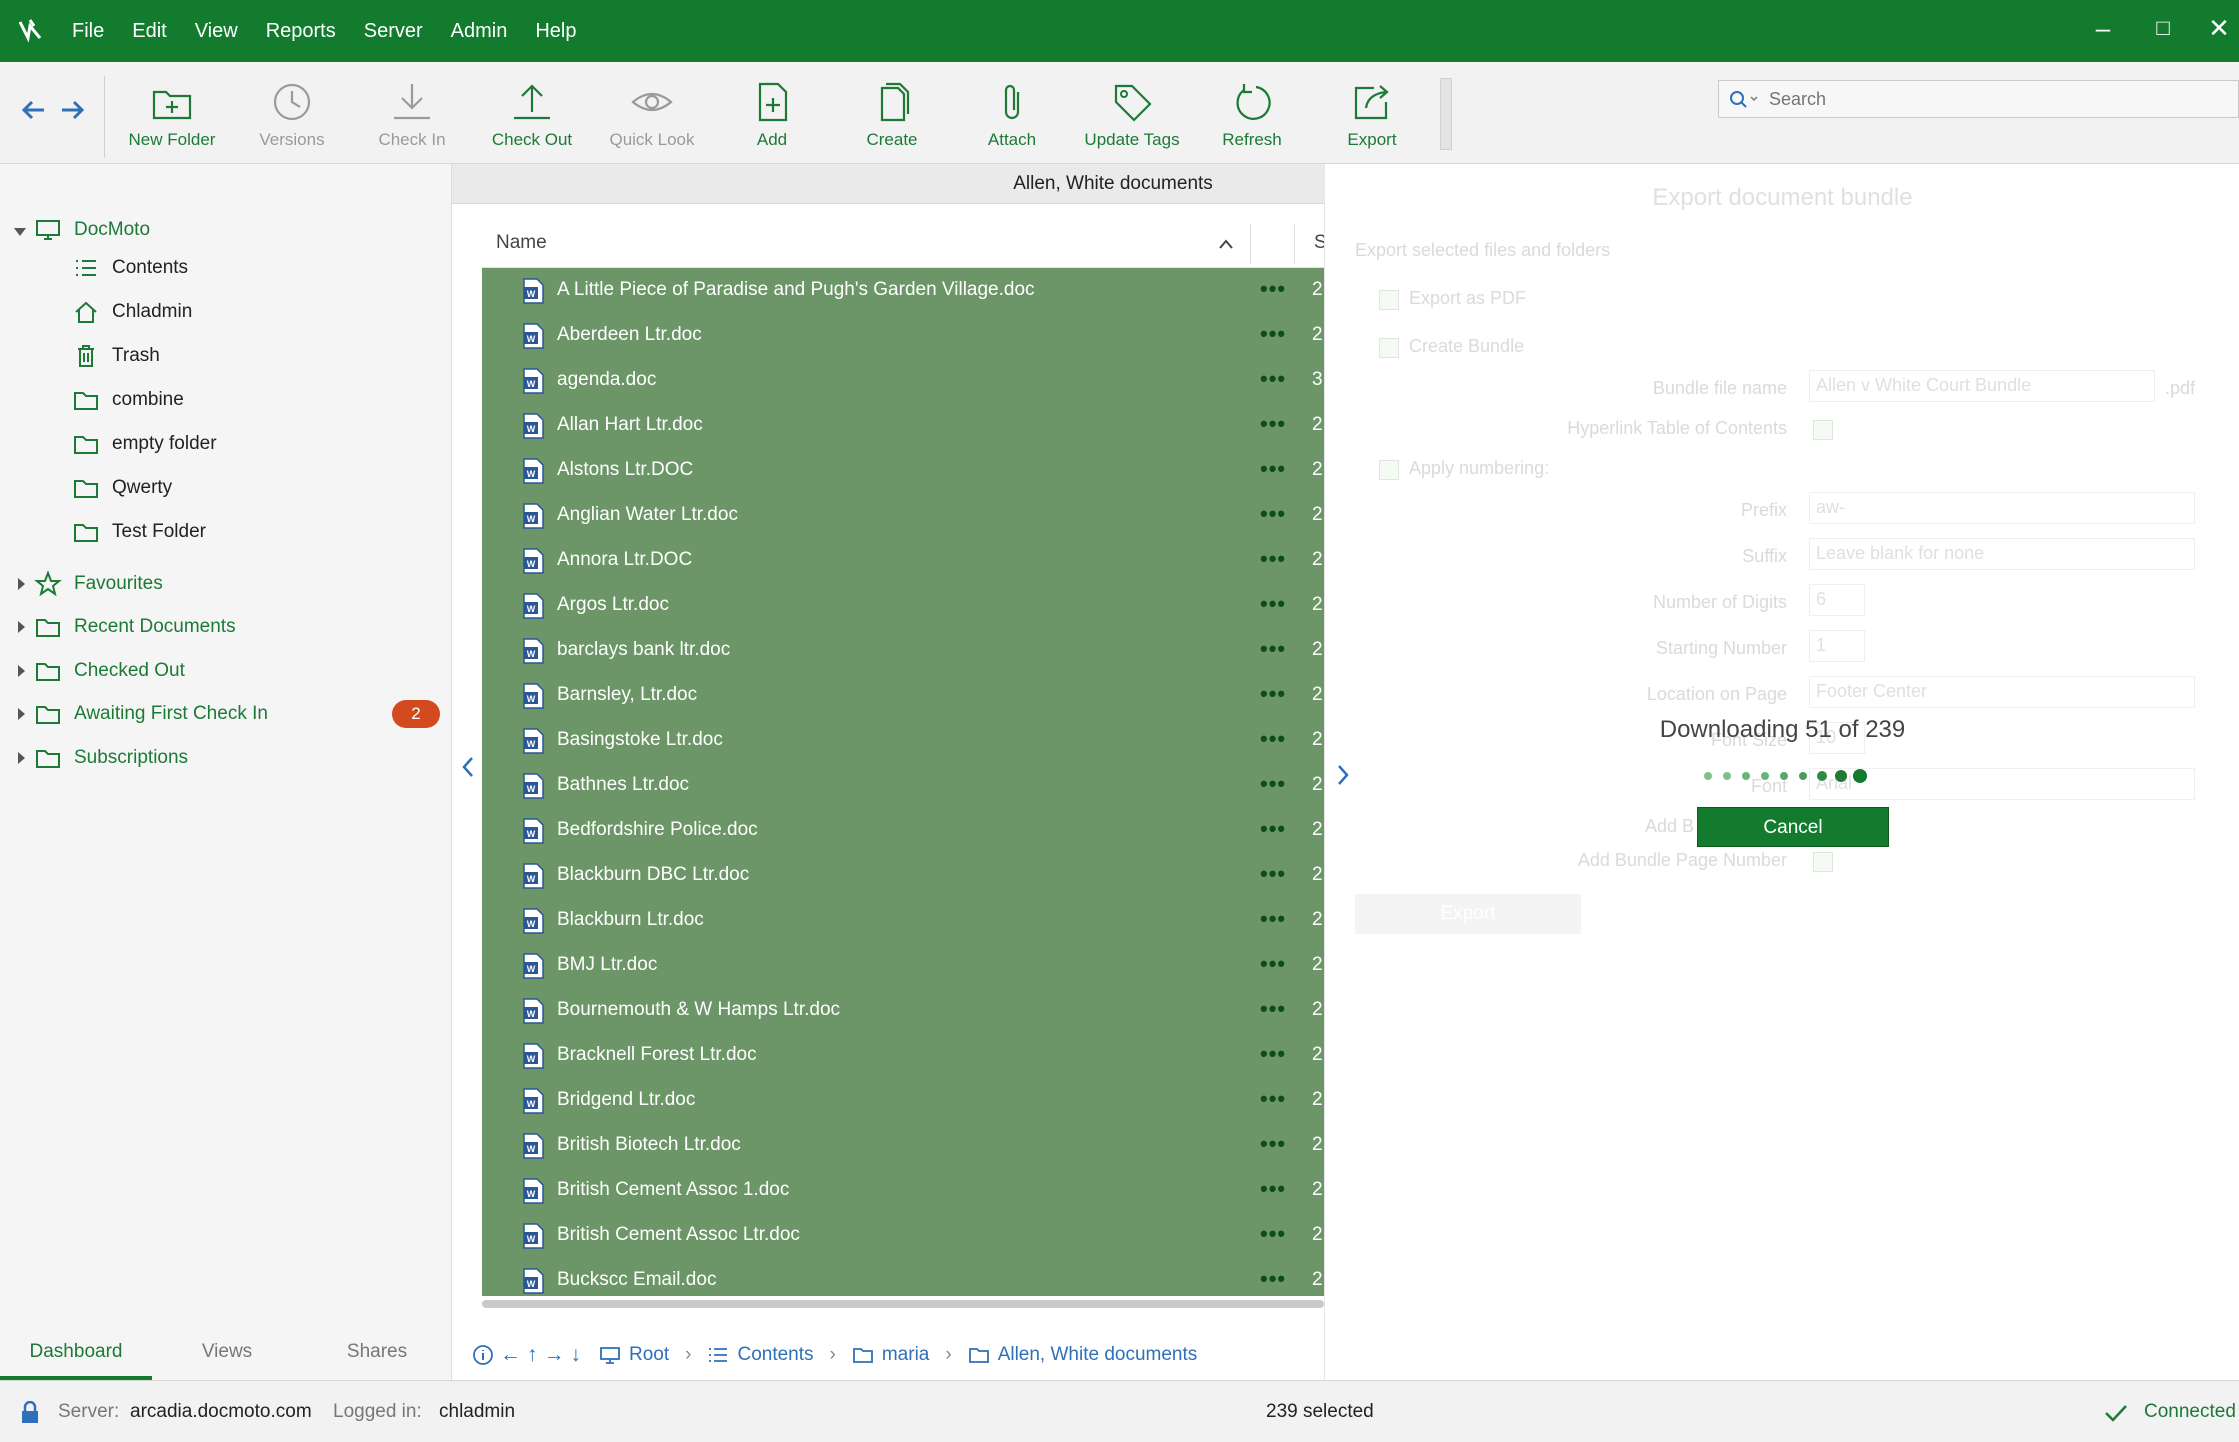 This screenshot has height=1442, width=2239. Describe the element at coordinates (1012, 120) in the screenshot. I see `attach-button: Attach` at that location.